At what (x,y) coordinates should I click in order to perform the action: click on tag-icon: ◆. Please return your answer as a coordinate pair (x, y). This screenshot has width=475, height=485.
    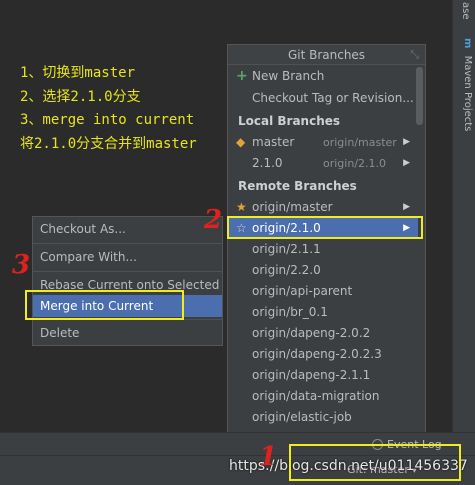
    Looking at the image, I should click on (241, 142).